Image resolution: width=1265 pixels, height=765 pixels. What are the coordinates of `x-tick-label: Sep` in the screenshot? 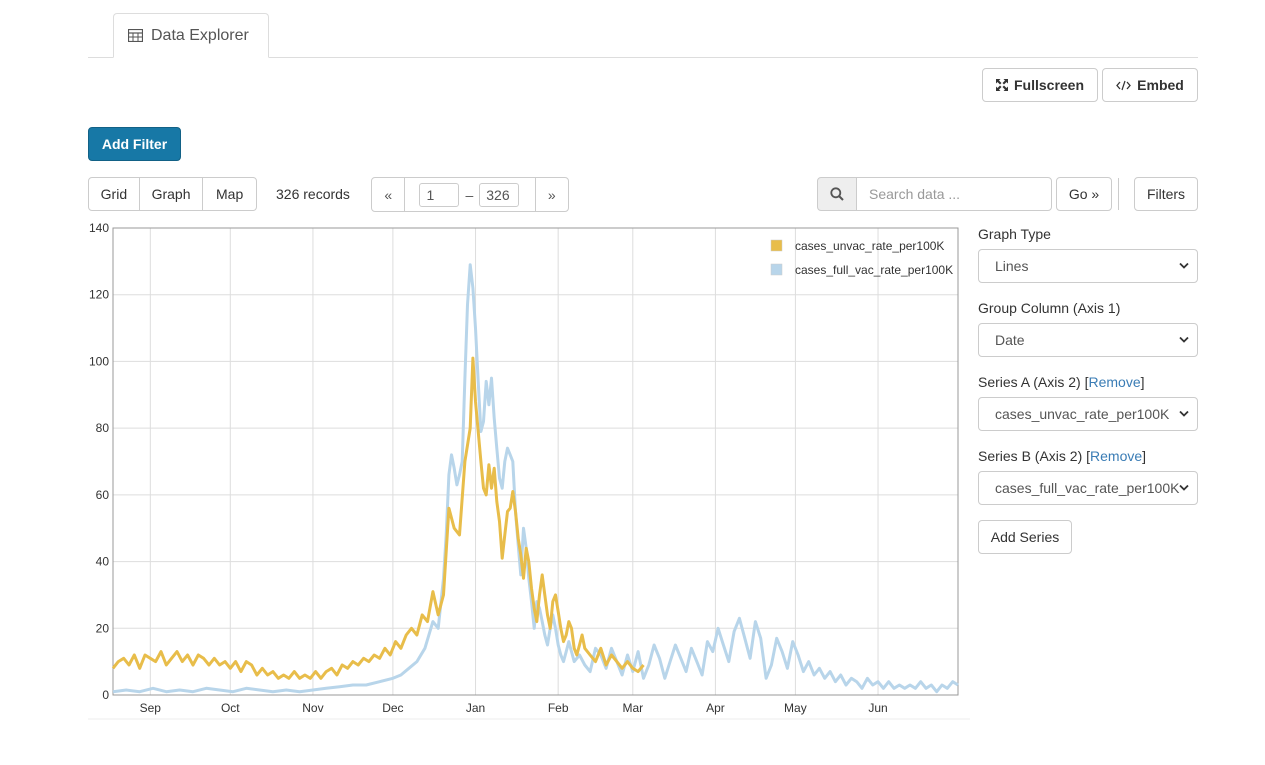 It's located at (151, 708).